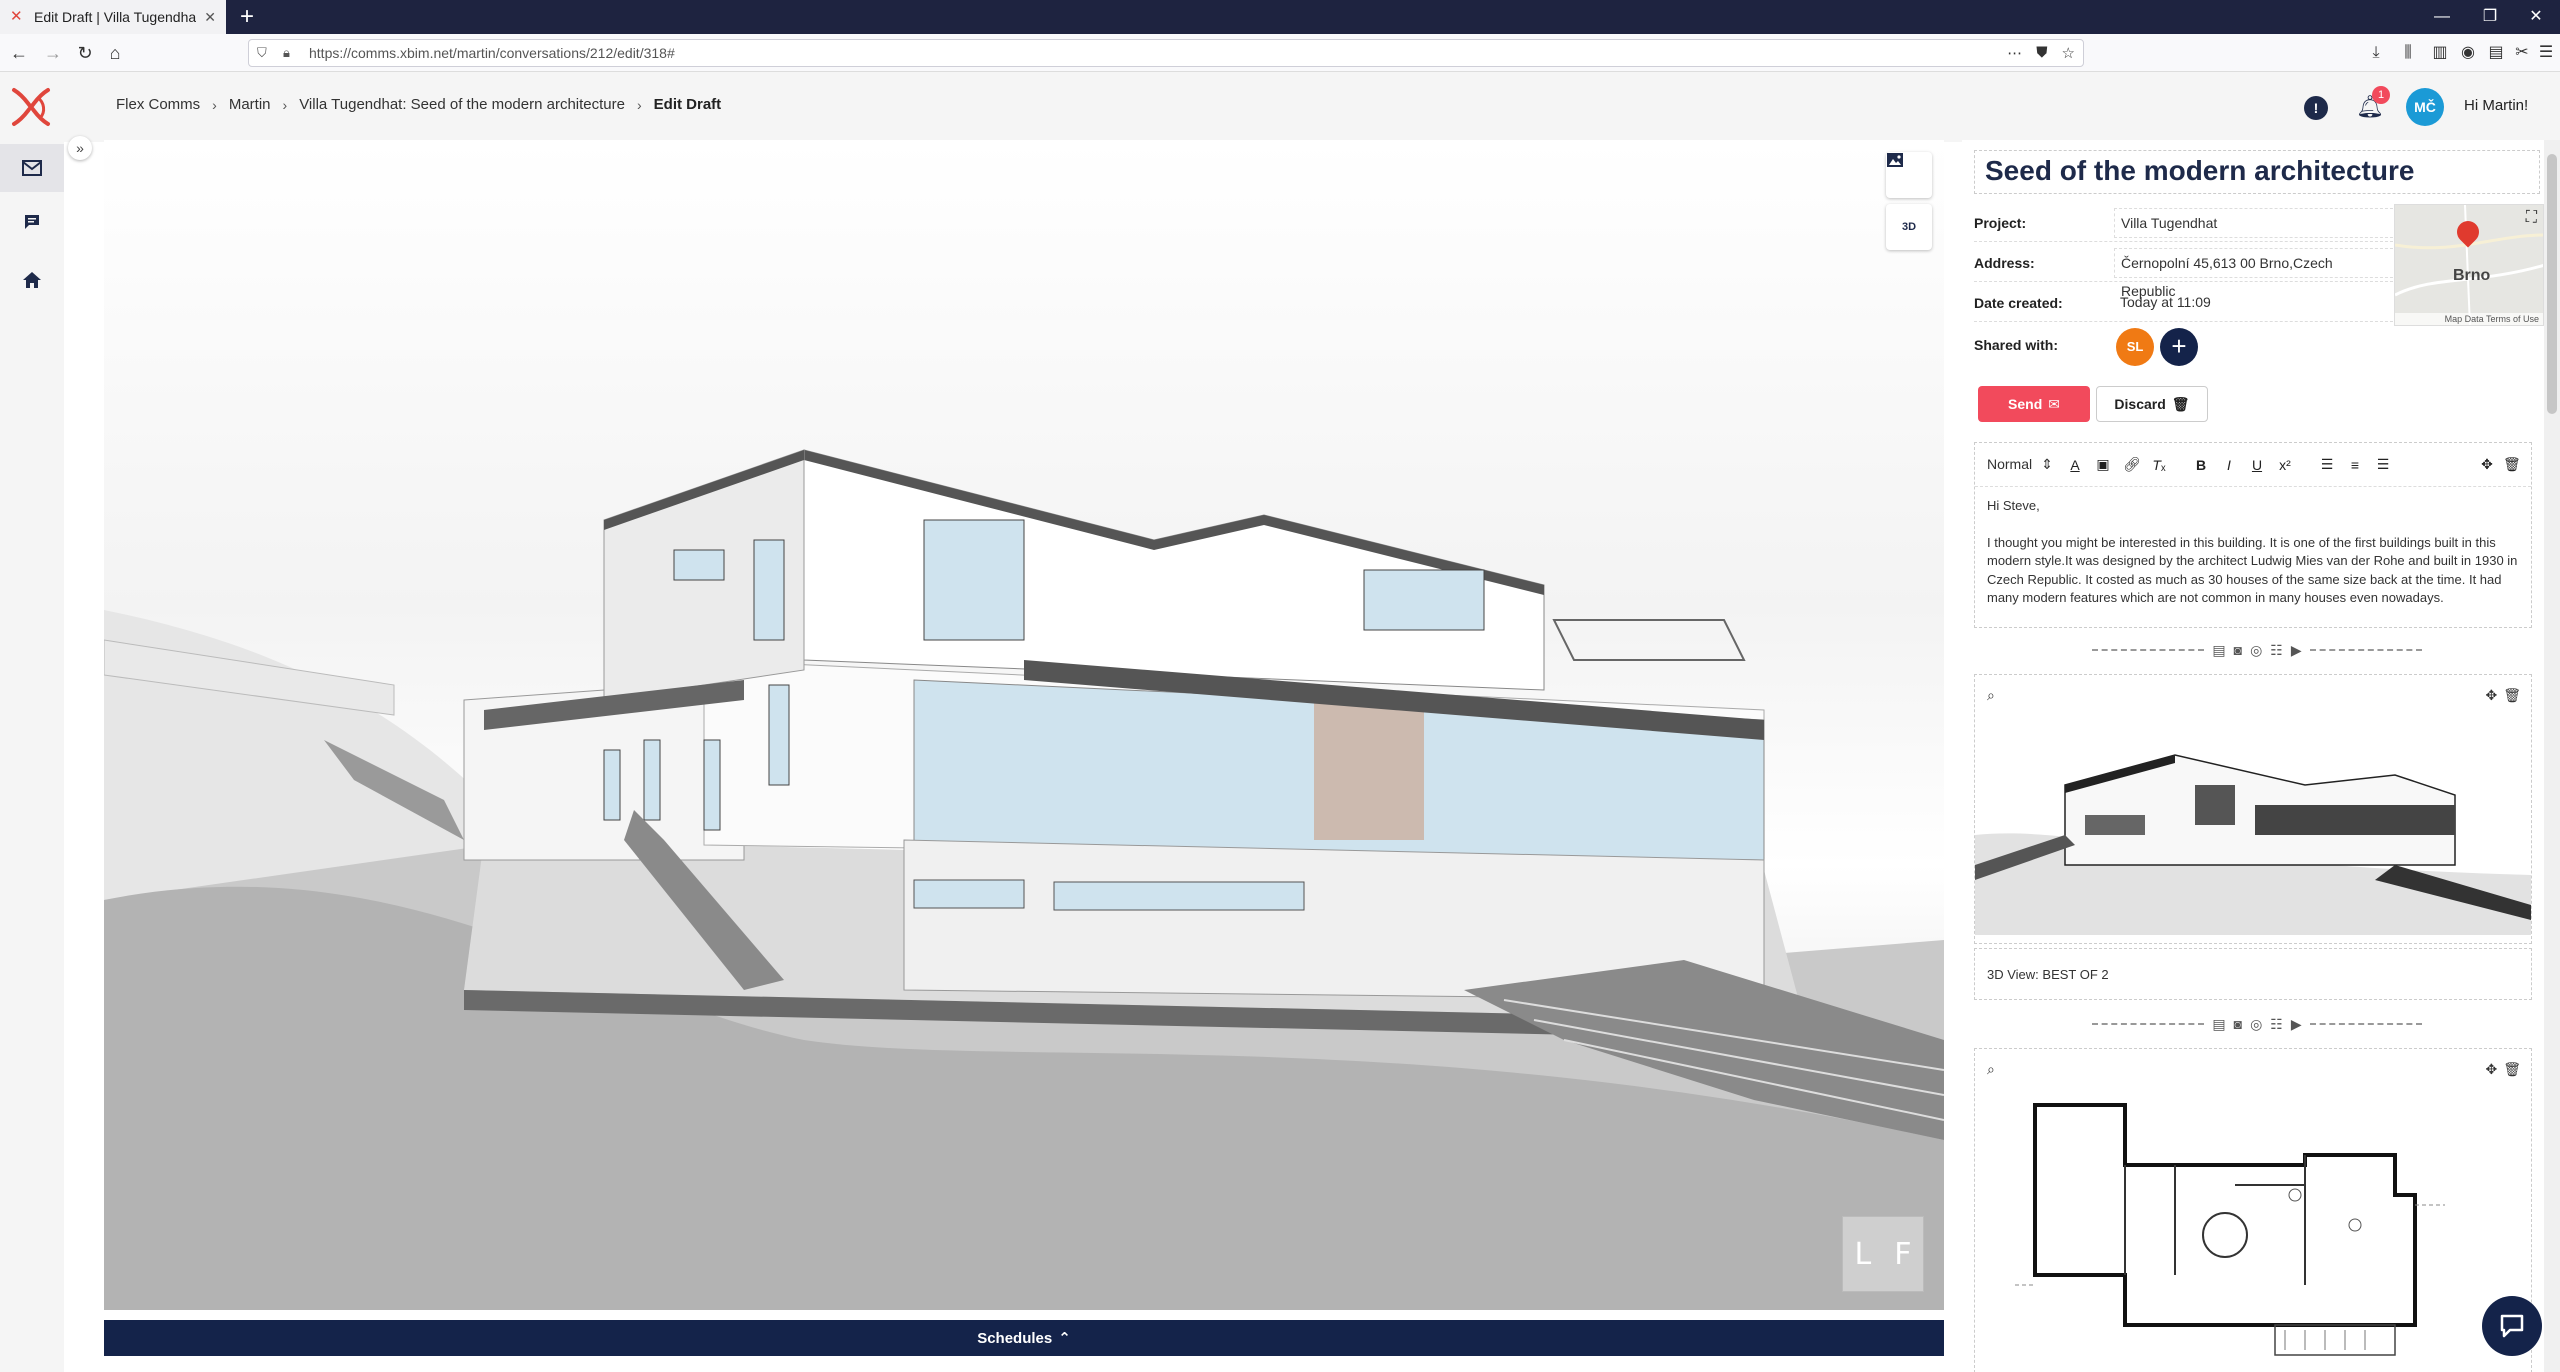  I want to click on new-tab-button: +, so click(247, 17).